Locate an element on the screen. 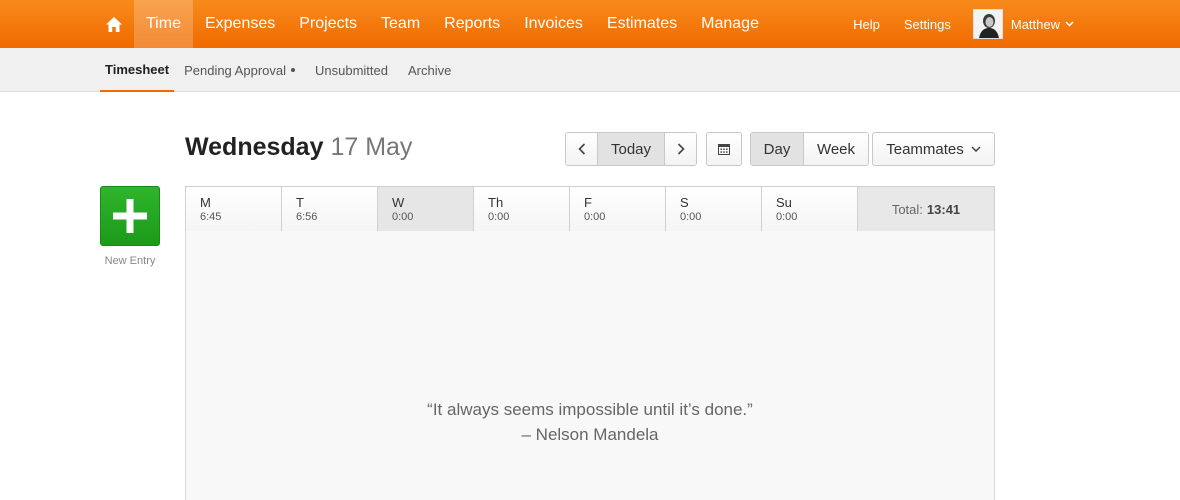  chevron-left-icon is located at coordinates (581, 149).